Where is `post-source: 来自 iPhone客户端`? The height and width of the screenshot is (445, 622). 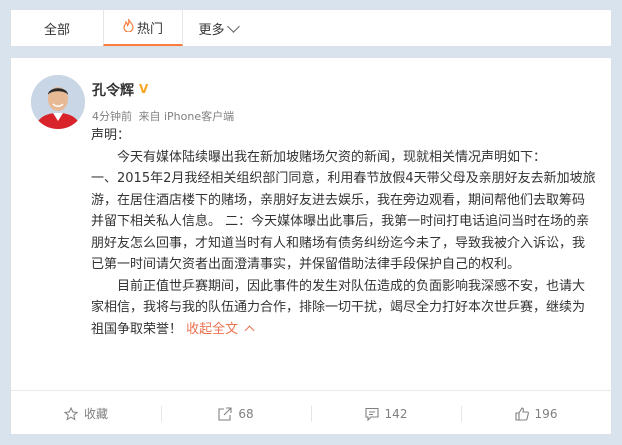 post-source: 来自 iPhone客户端 is located at coordinates (186, 116).